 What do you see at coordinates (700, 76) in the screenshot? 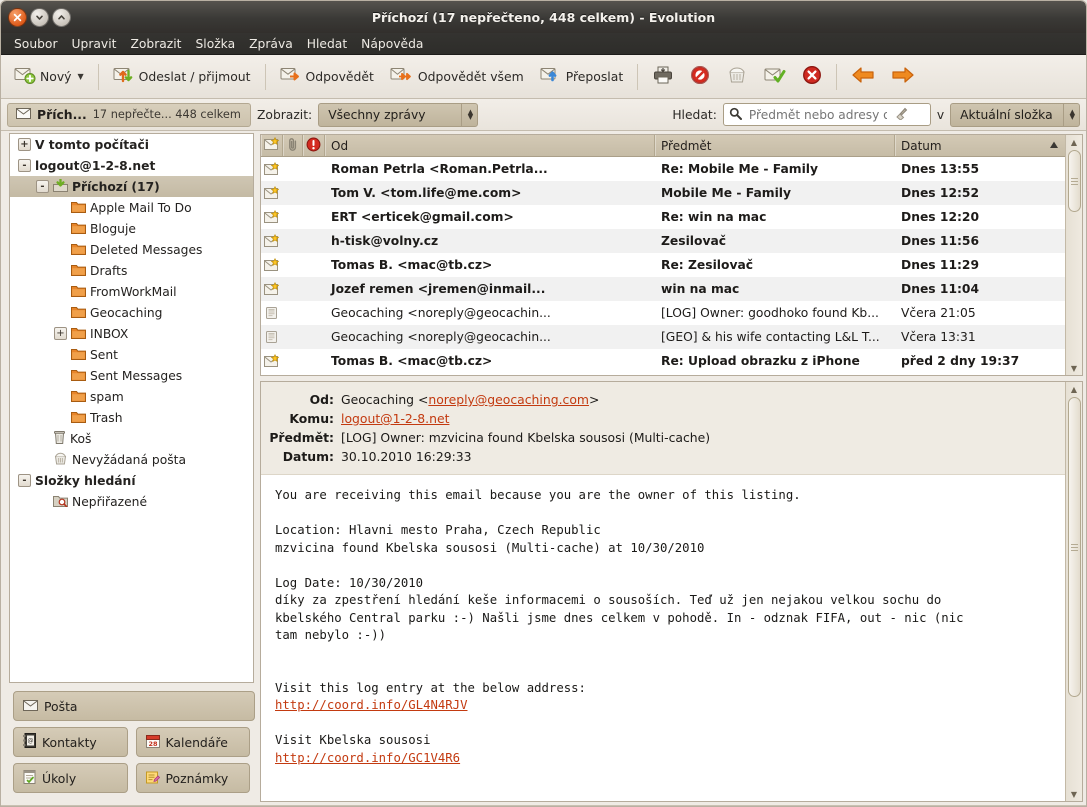
I see `junk-button` at bounding box center [700, 76].